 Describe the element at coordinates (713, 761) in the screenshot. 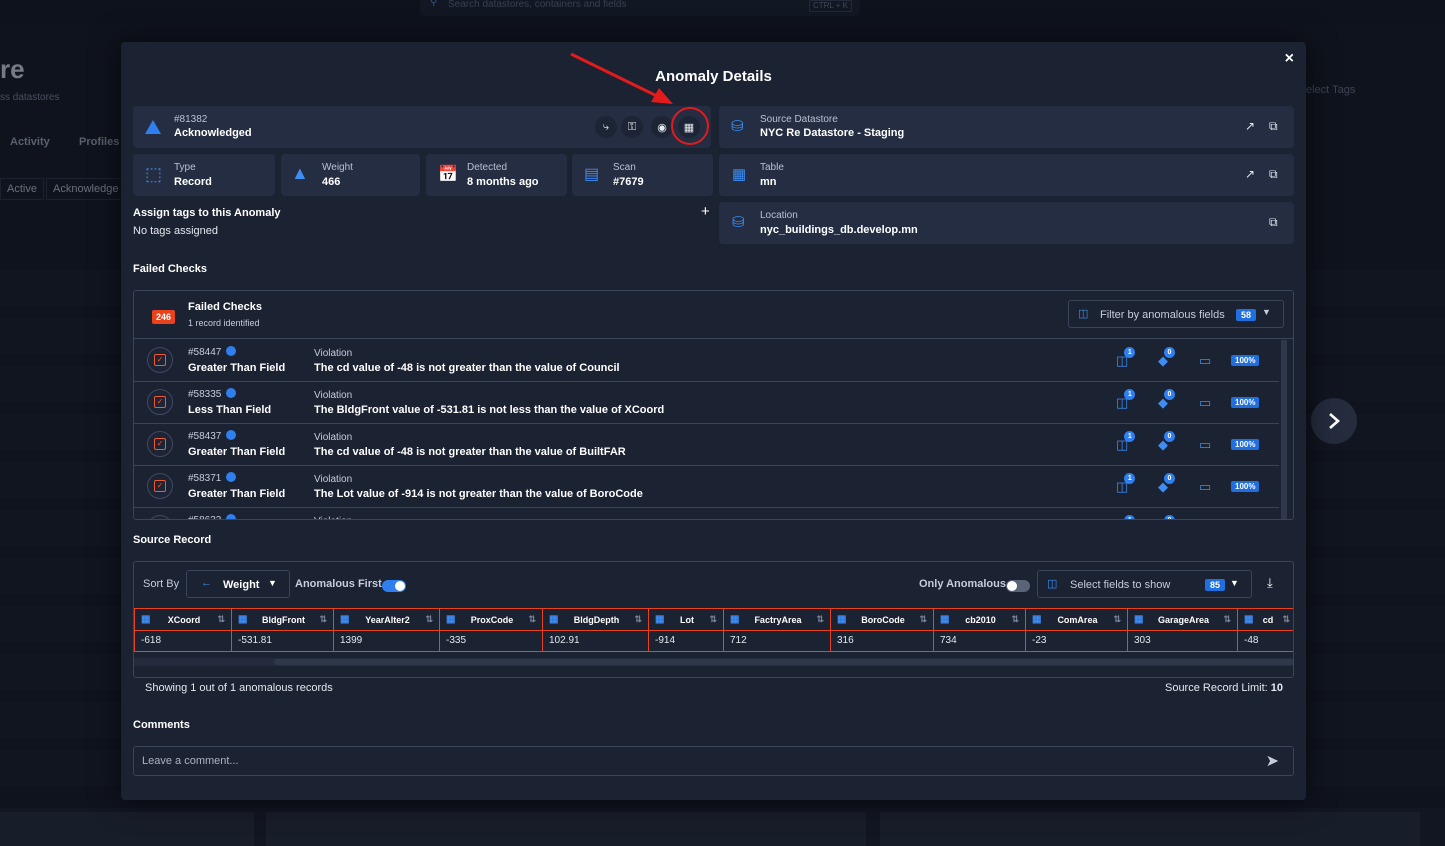

I see `comment-input: Leave a comment... ➤` at that location.